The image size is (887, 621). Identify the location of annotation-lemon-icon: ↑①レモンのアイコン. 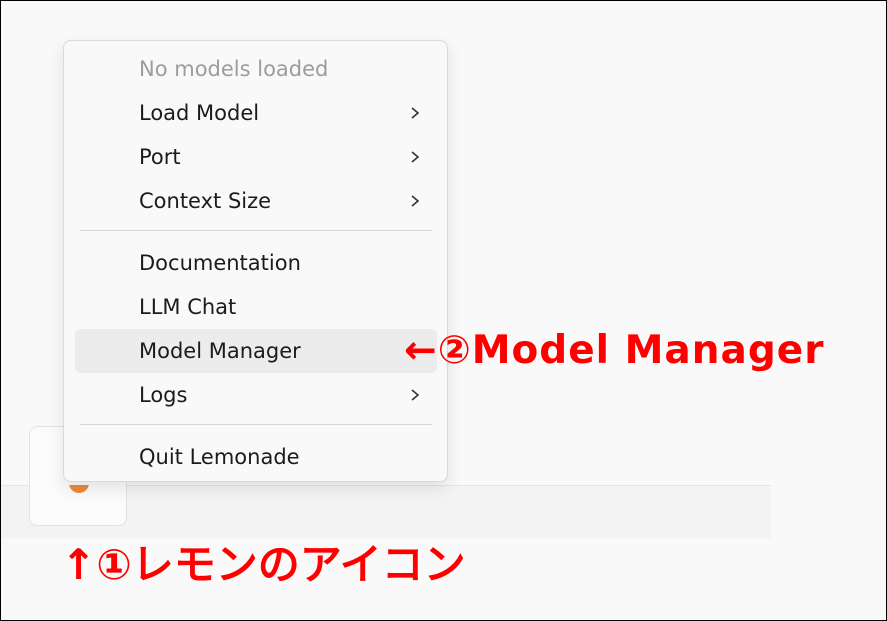
(263, 564).